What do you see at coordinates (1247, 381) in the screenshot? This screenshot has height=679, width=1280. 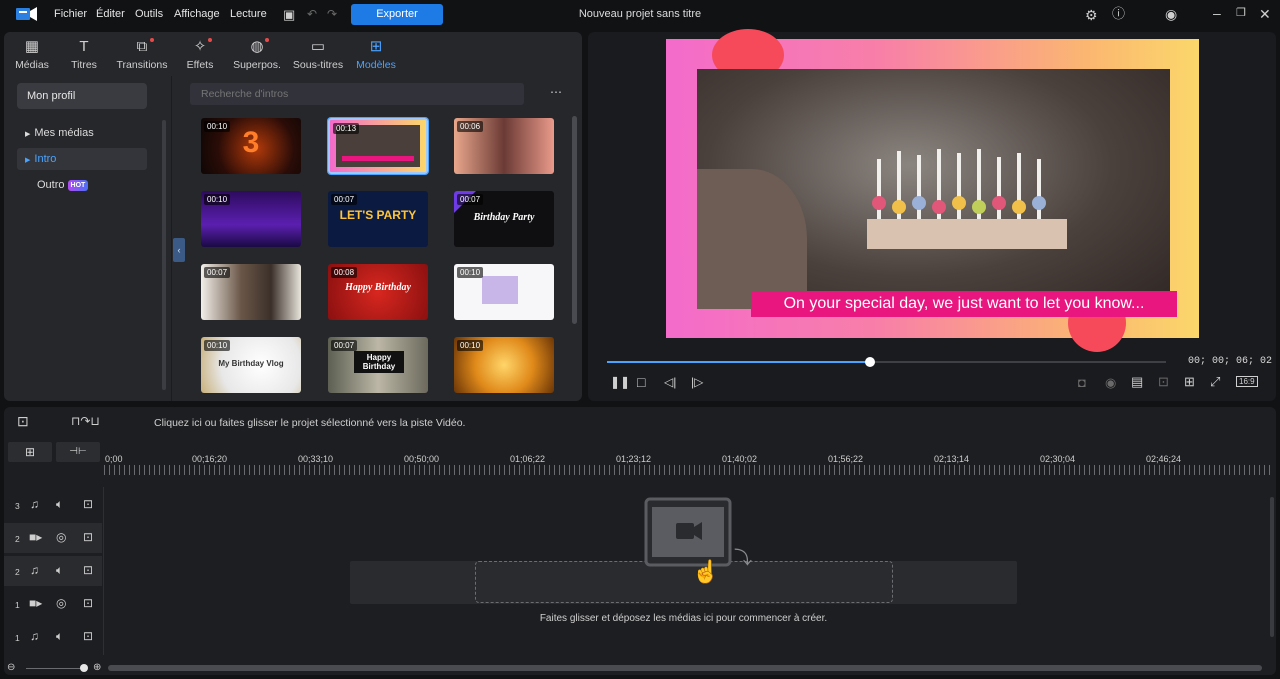 I see `aspect-ratio-button: 16:9` at bounding box center [1247, 381].